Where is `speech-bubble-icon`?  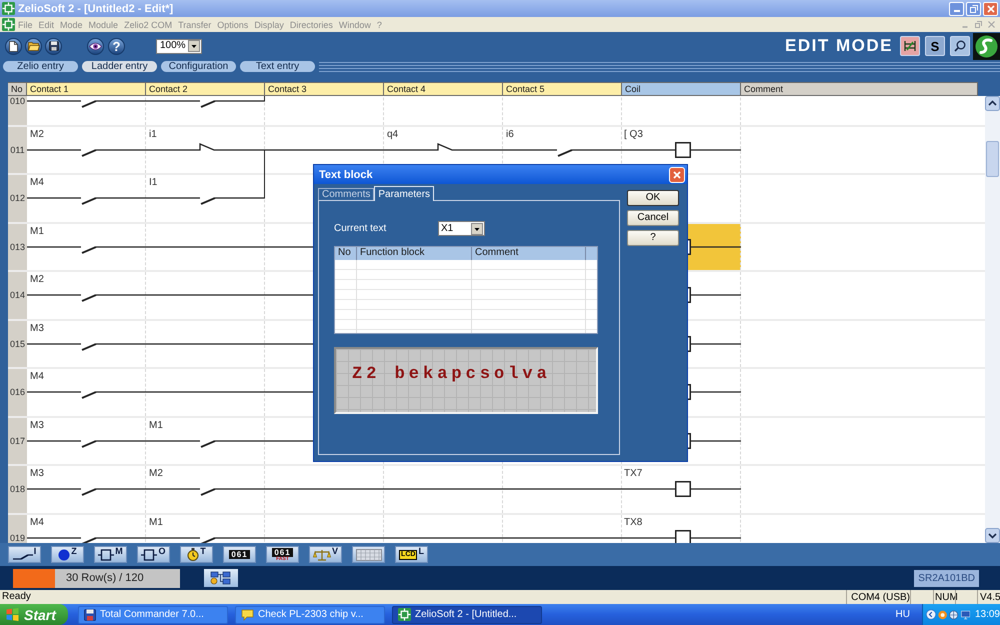 speech-bubble-icon is located at coordinates (247, 614).